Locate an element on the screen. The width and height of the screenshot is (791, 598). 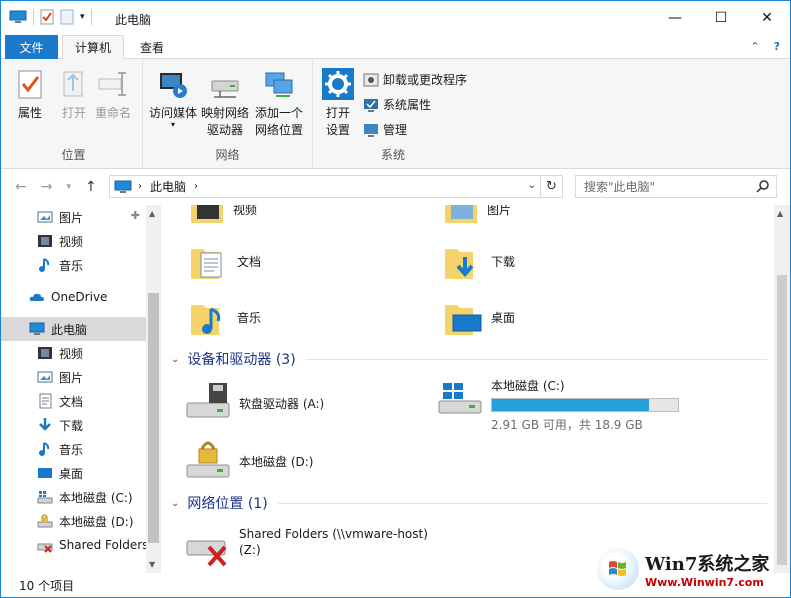
nav-label: 图片 is located at coordinates (71, 377).